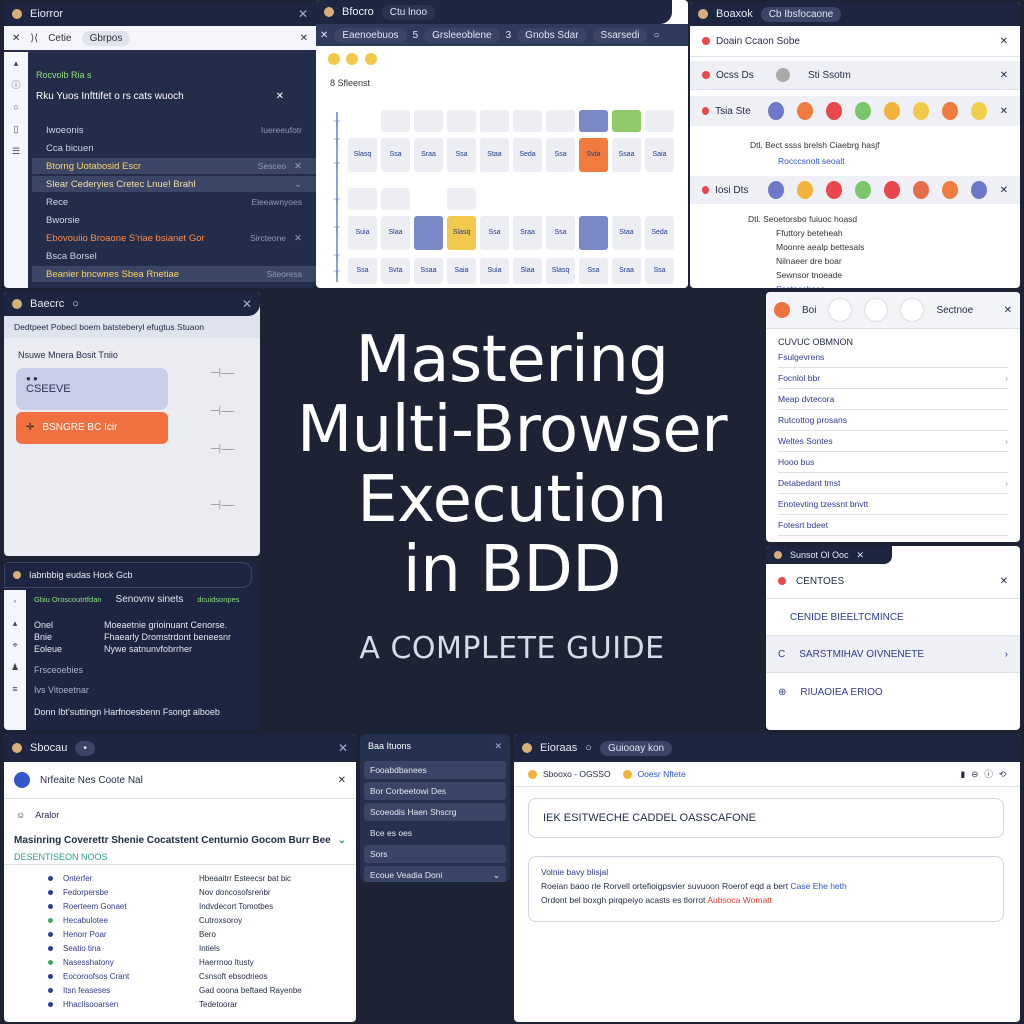  What do you see at coordinates (435, 770) in the screenshot?
I see `menu-item: Fooabdbanees` at bounding box center [435, 770].